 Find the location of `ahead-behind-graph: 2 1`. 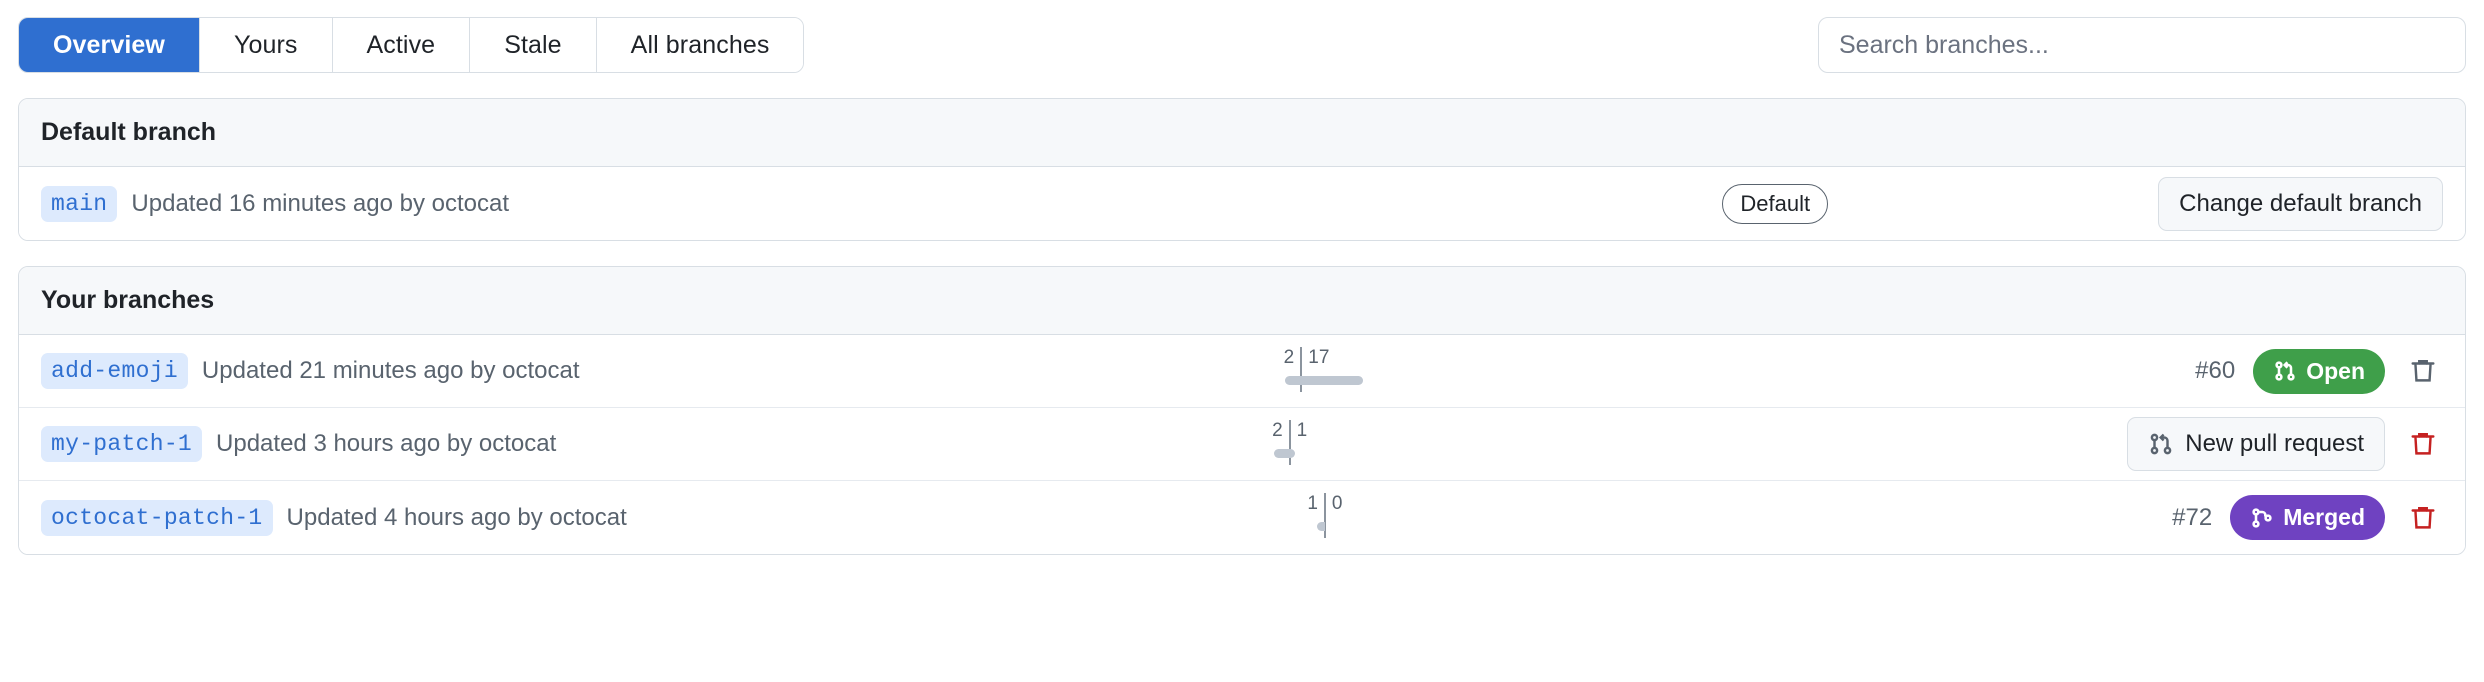

ahead-behind-graph: 2 1 is located at coordinates (1290, 444).